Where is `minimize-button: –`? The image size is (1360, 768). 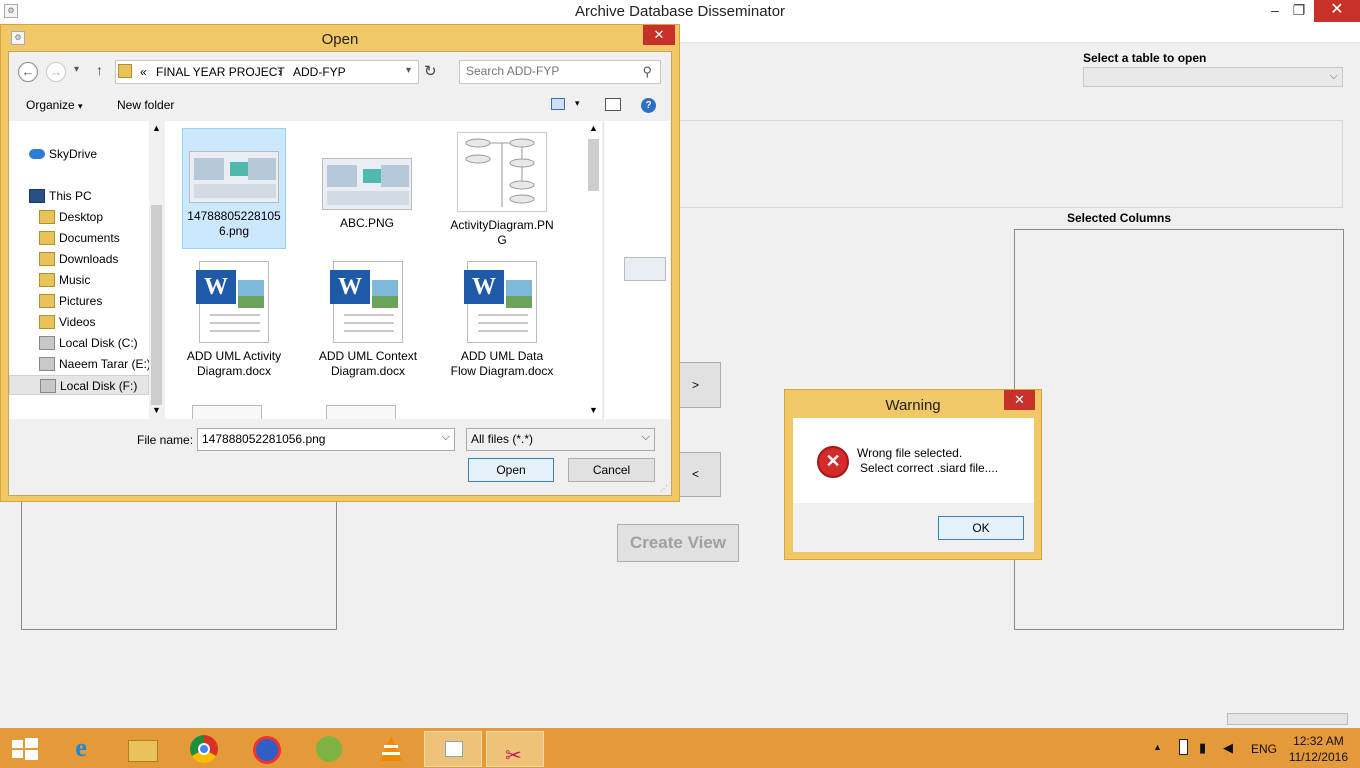
minimize-button: – is located at coordinates (1275, 11).